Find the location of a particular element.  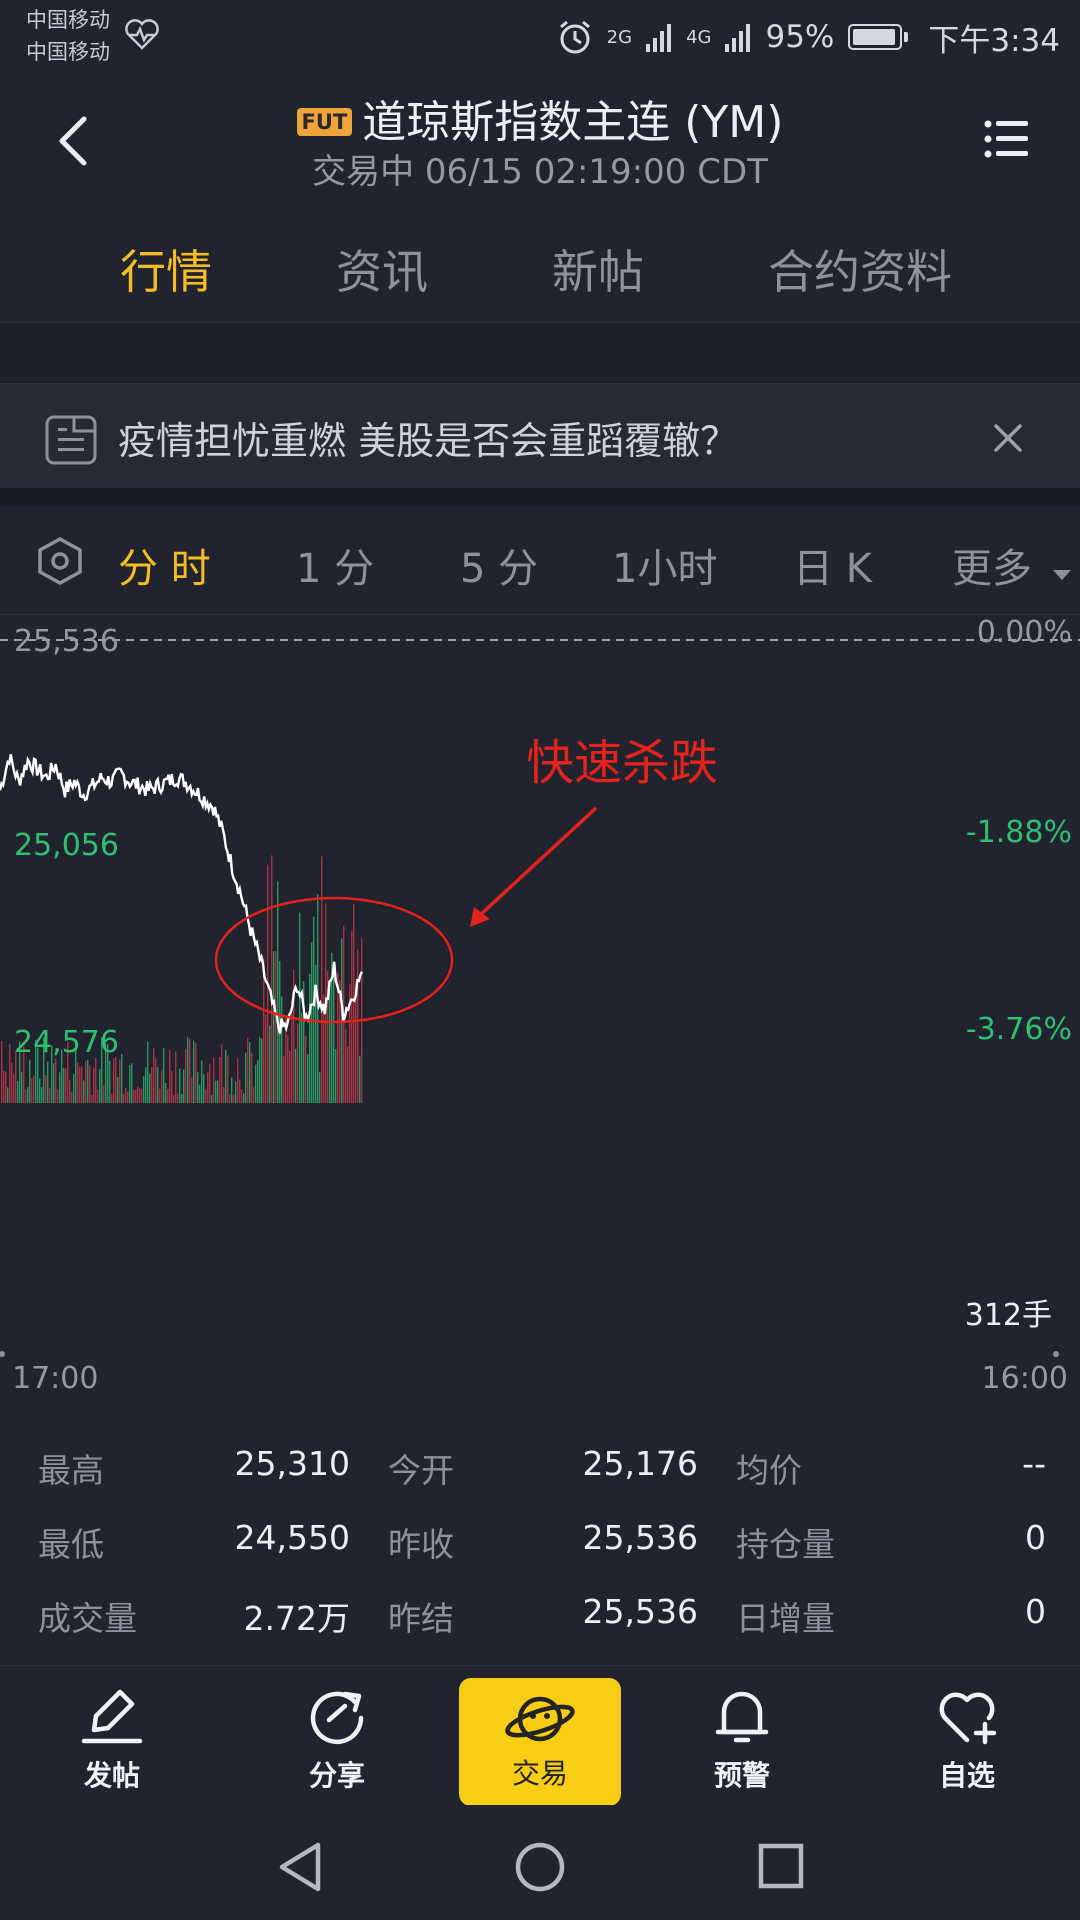

nav-post-label: 发帖 is located at coordinates (111, 1775).